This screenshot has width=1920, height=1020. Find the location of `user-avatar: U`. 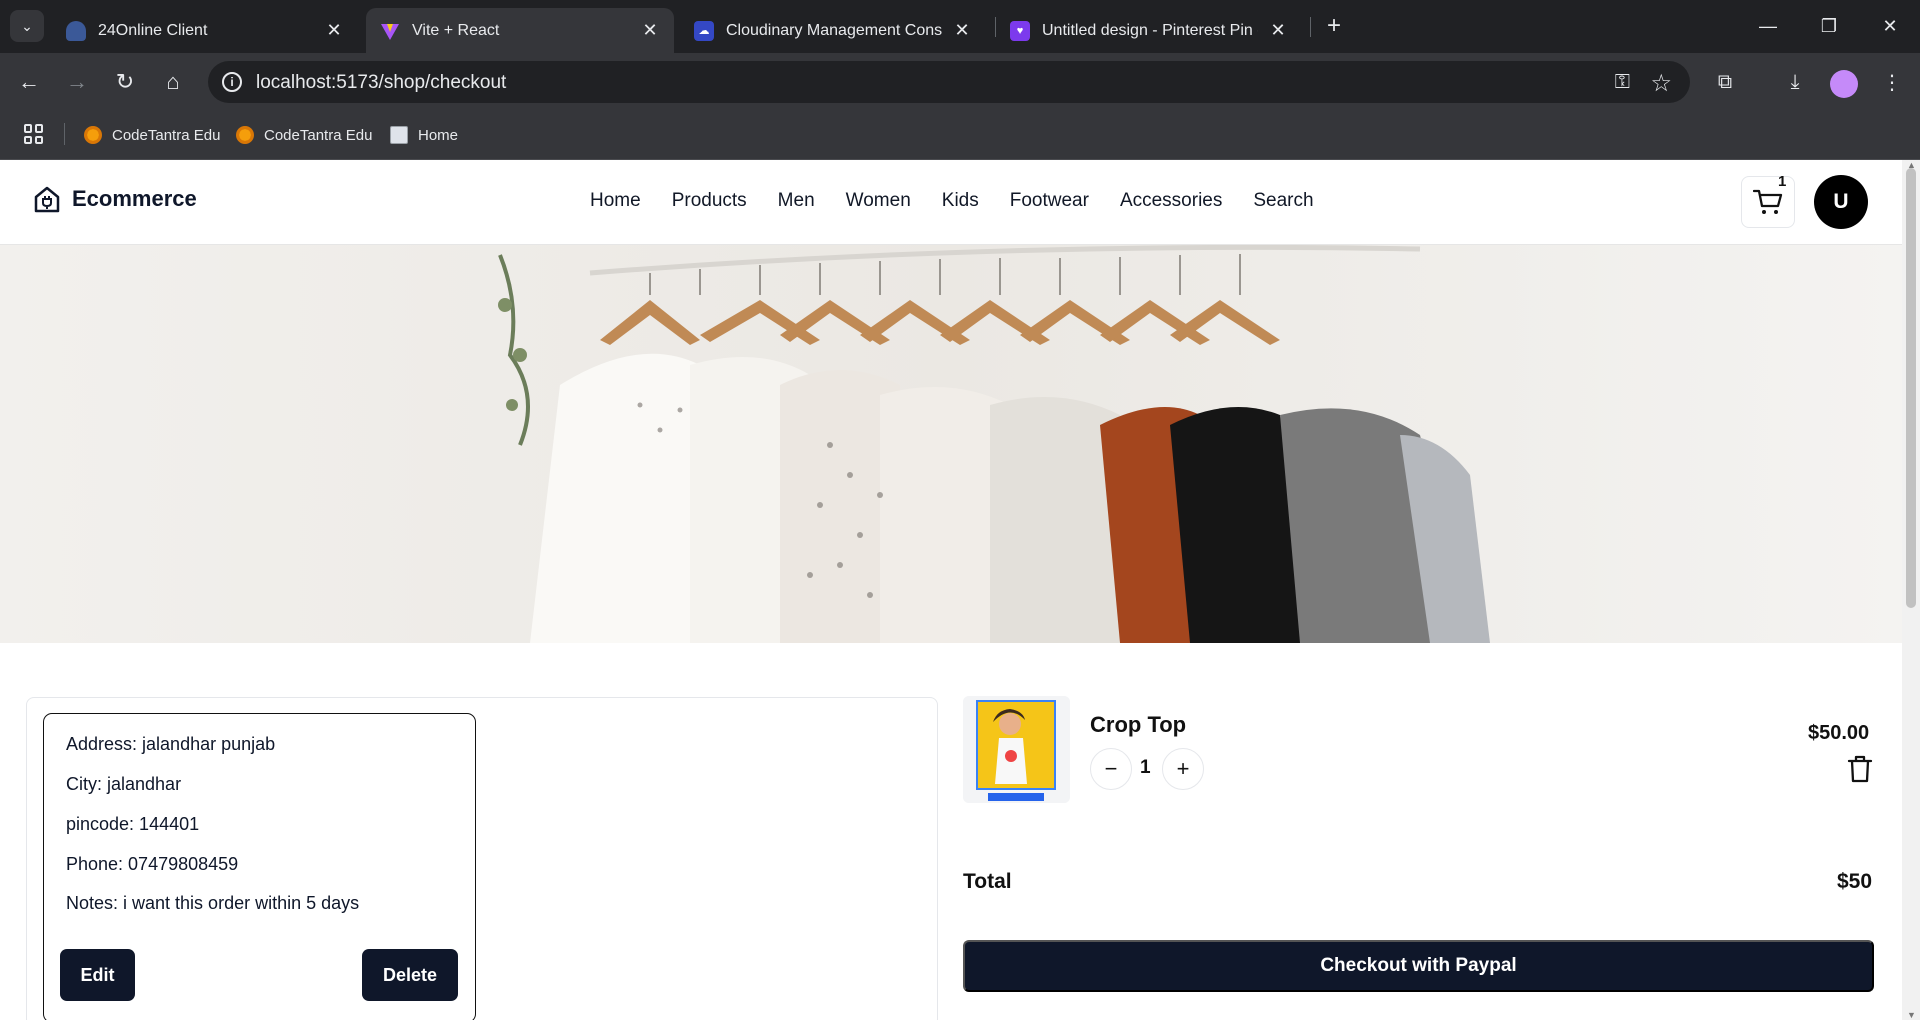

user-avatar: U is located at coordinates (1841, 202).